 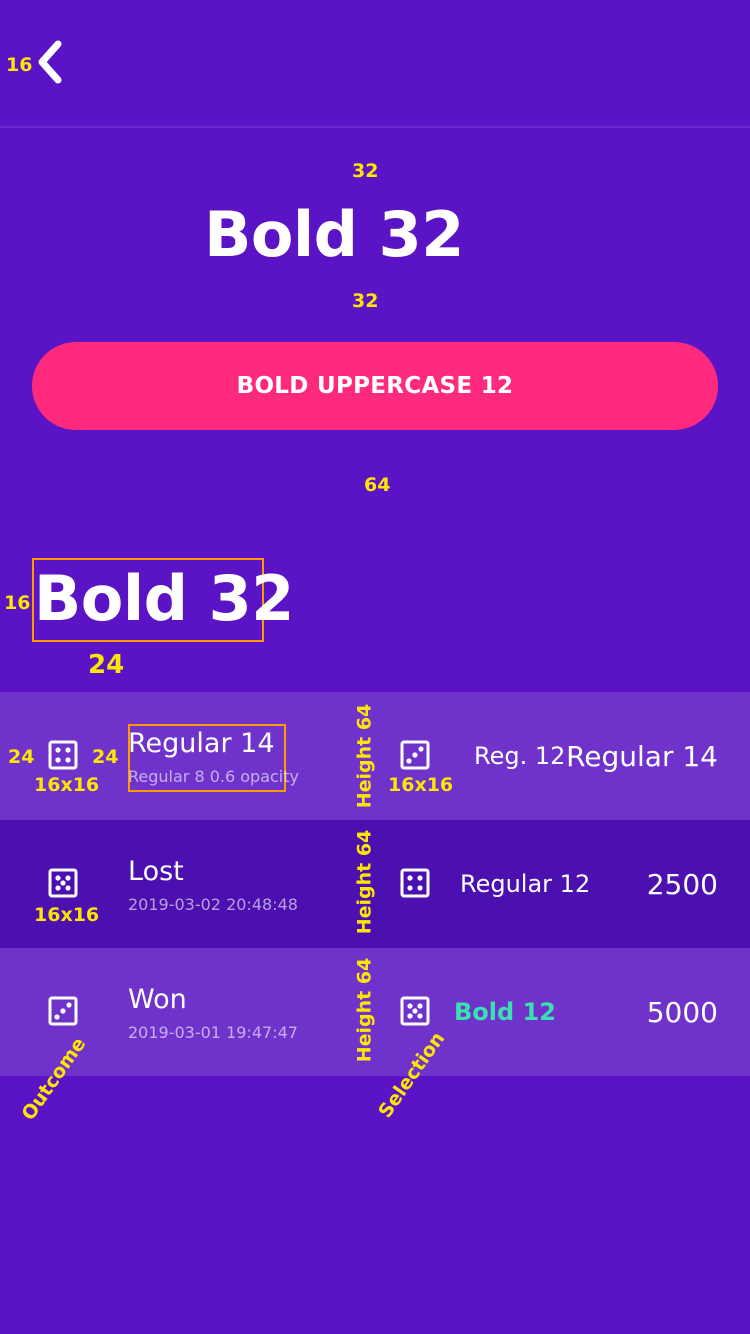 I want to click on annotation-top-gap: 32, so click(x=365, y=171).